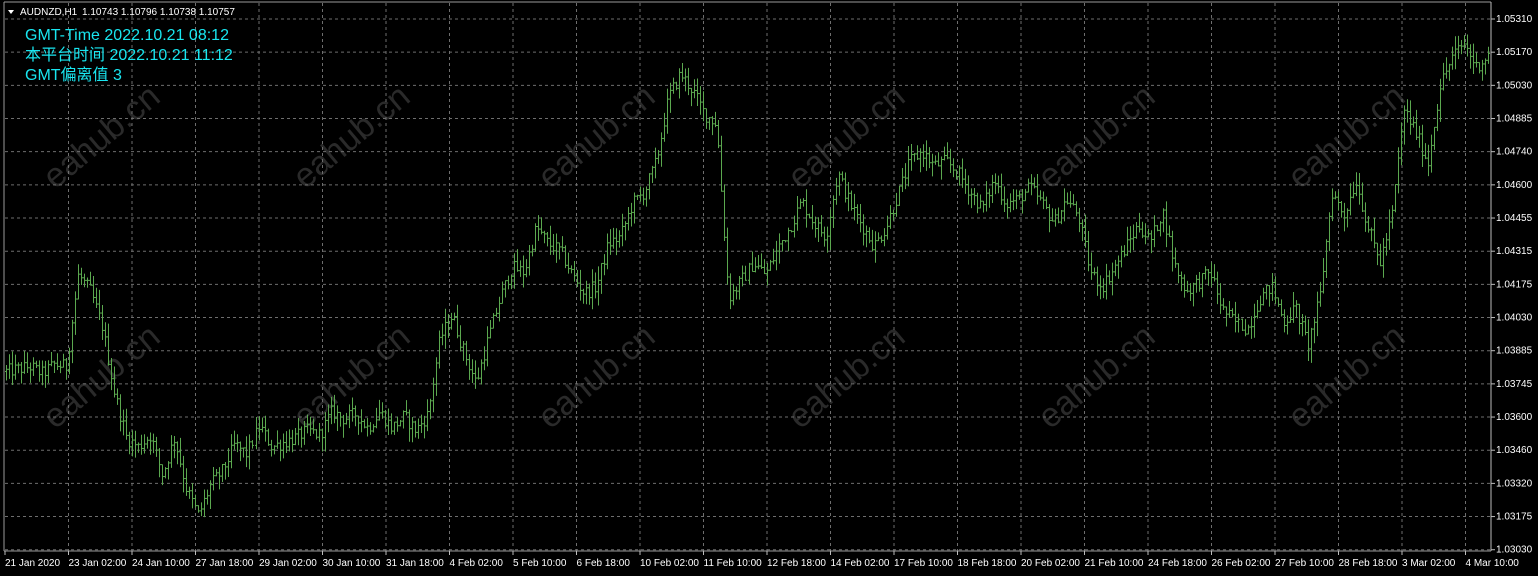  What do you see at coordinates (98, 563) in the screenshot?
I see `time-tick-label: 23 Jan 02:00` at bounding box center [98, 563].